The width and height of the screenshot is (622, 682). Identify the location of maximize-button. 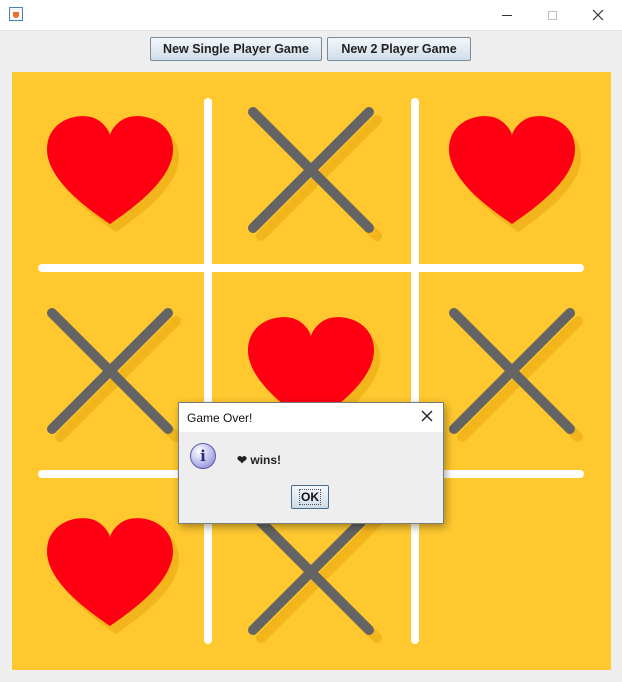
(552, 15).